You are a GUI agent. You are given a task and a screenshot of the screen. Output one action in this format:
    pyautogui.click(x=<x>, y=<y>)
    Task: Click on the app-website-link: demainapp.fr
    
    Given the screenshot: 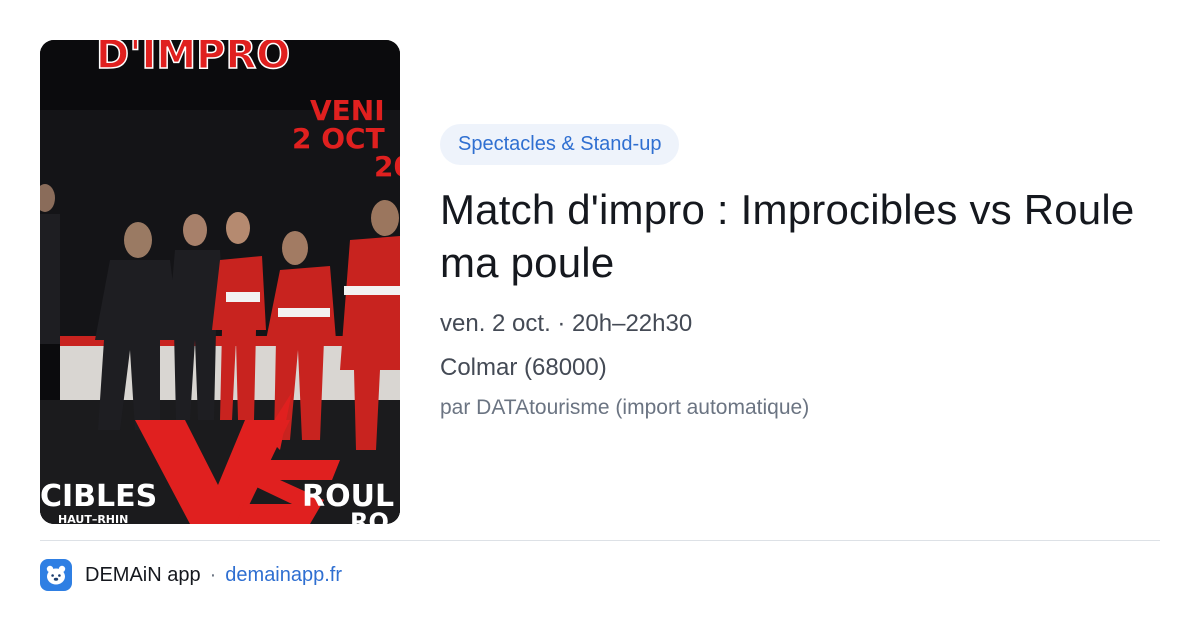 What is the action you would take?
    pyautogui.click(x=283, y=575)
    